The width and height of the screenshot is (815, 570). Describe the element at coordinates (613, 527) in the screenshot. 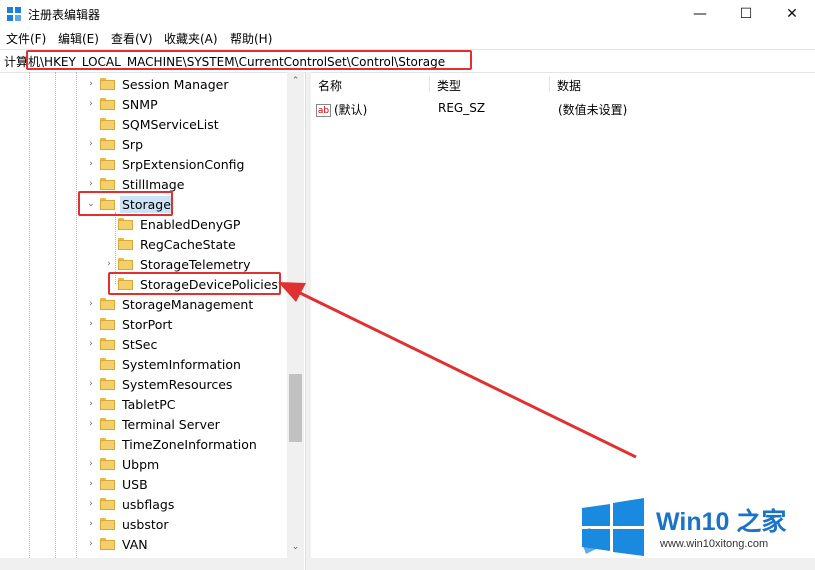

I see `windows-logo-icon` at that location.